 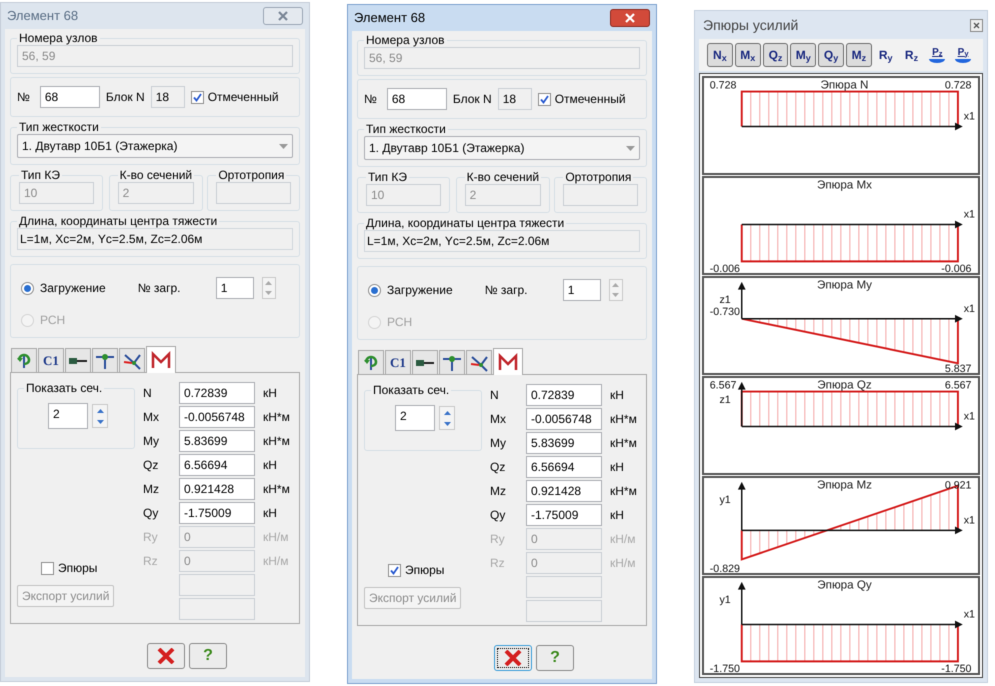 What do you see at coordinates (58, 38) in the screenshot?
I see `group-label: Номера узлов` at bounding box center [58, 38].